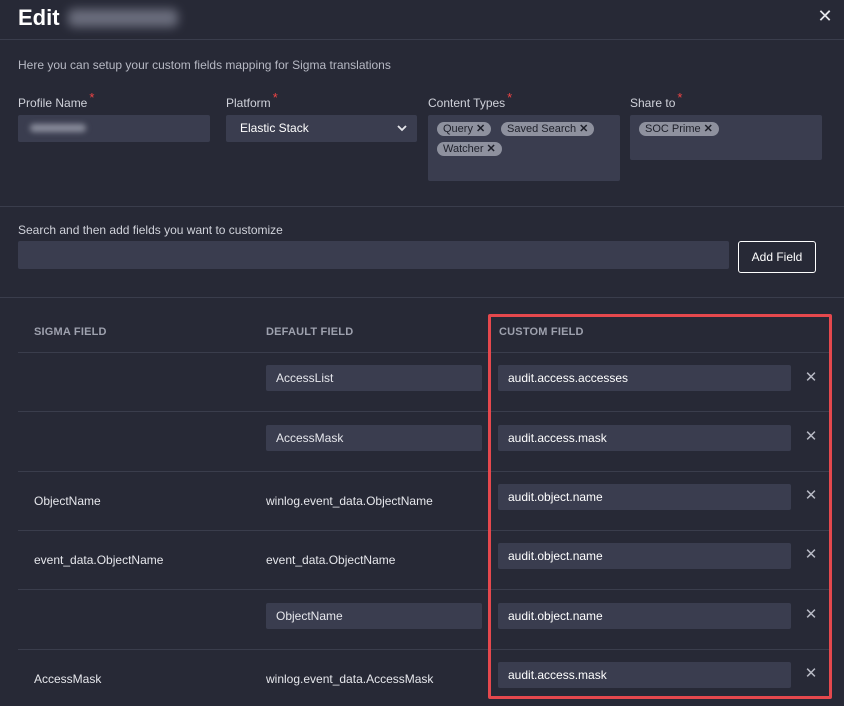 The width and height of the screenshot is (844, 706). Describe the element at coordinates (467, 103) in the screenshot. I see `content-types-label-text: Content Types` at that location.